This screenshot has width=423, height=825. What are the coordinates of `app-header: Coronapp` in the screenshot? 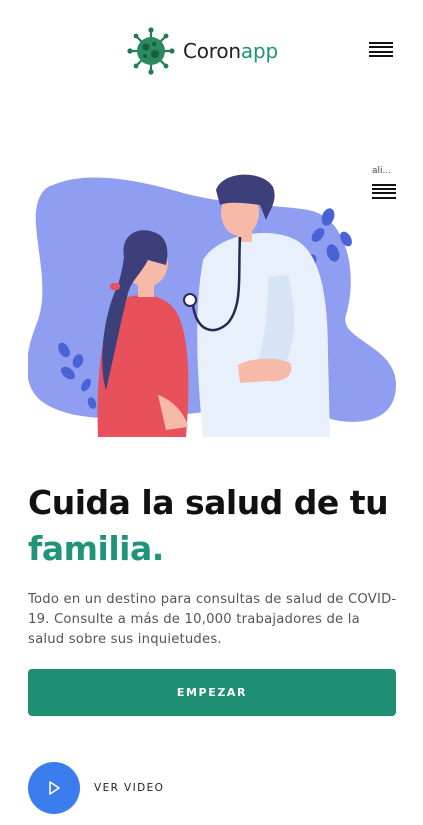 It's located at (211, 50).